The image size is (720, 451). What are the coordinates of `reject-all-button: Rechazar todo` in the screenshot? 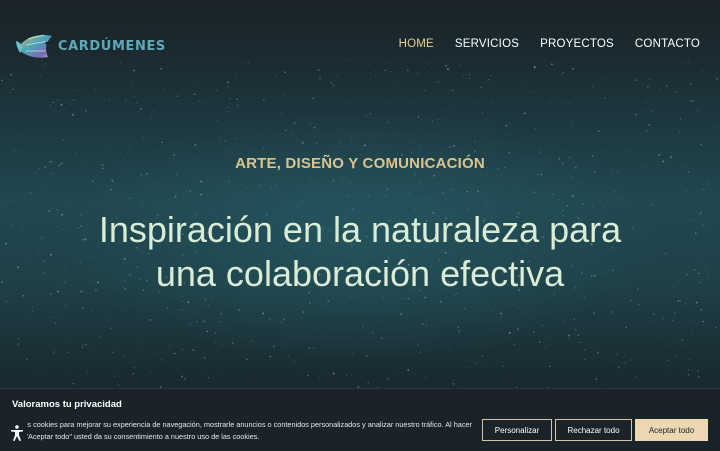 It's located at (593, 430).